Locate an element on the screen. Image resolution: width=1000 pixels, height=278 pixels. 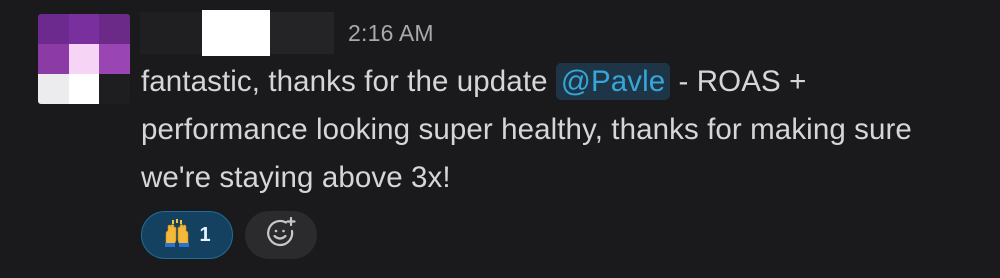
avatar is located at coordinates (84, 59).